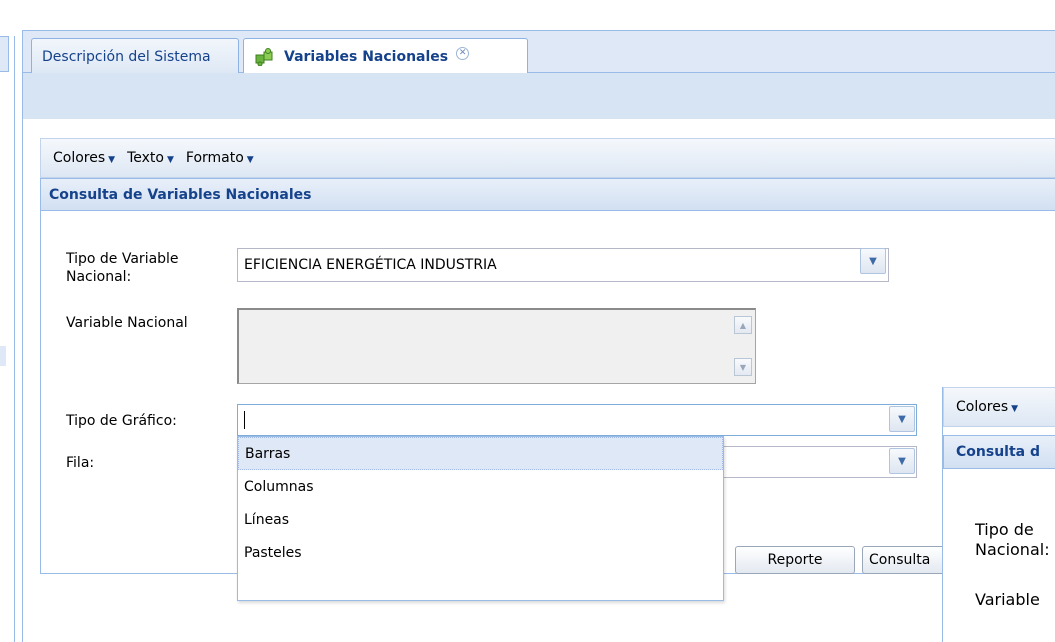  I want to click on tab-toolbar, so click(538, 96).